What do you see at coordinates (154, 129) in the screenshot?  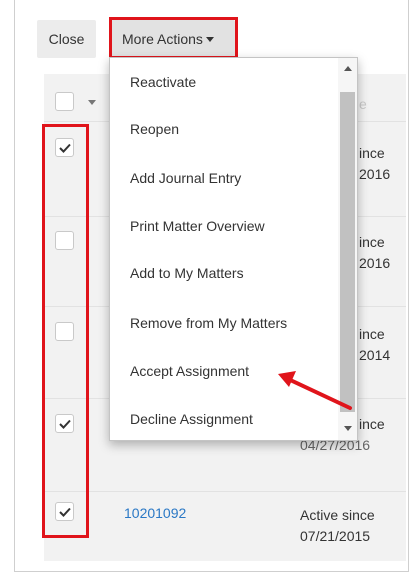 I see `menu-item-reopen: Reopen` at bounding box center [154, 129].